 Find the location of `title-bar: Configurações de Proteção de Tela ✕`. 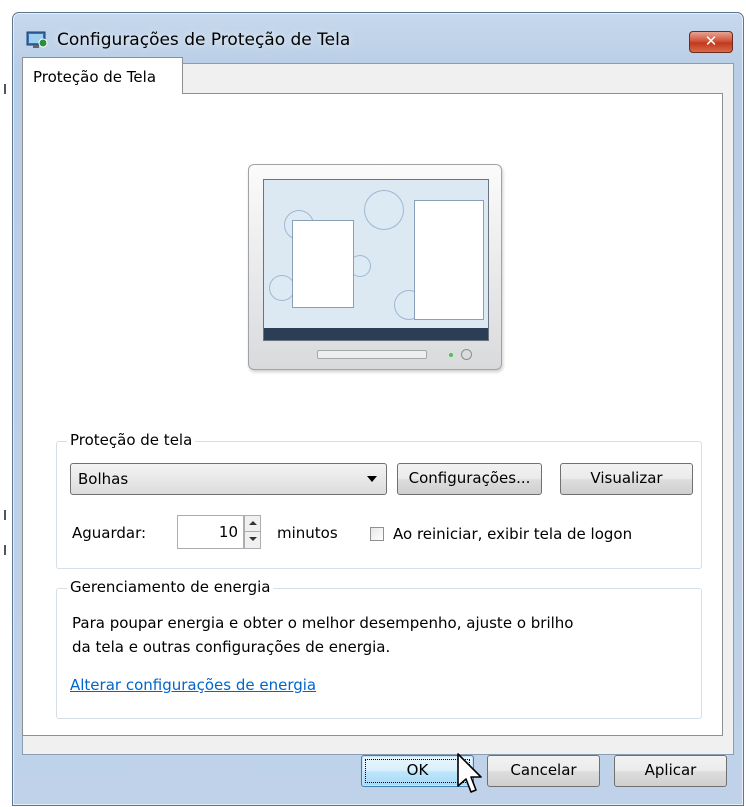

title-bar: Configurações de Proteção de Tela ✕ is located at coordinates (378, 38).